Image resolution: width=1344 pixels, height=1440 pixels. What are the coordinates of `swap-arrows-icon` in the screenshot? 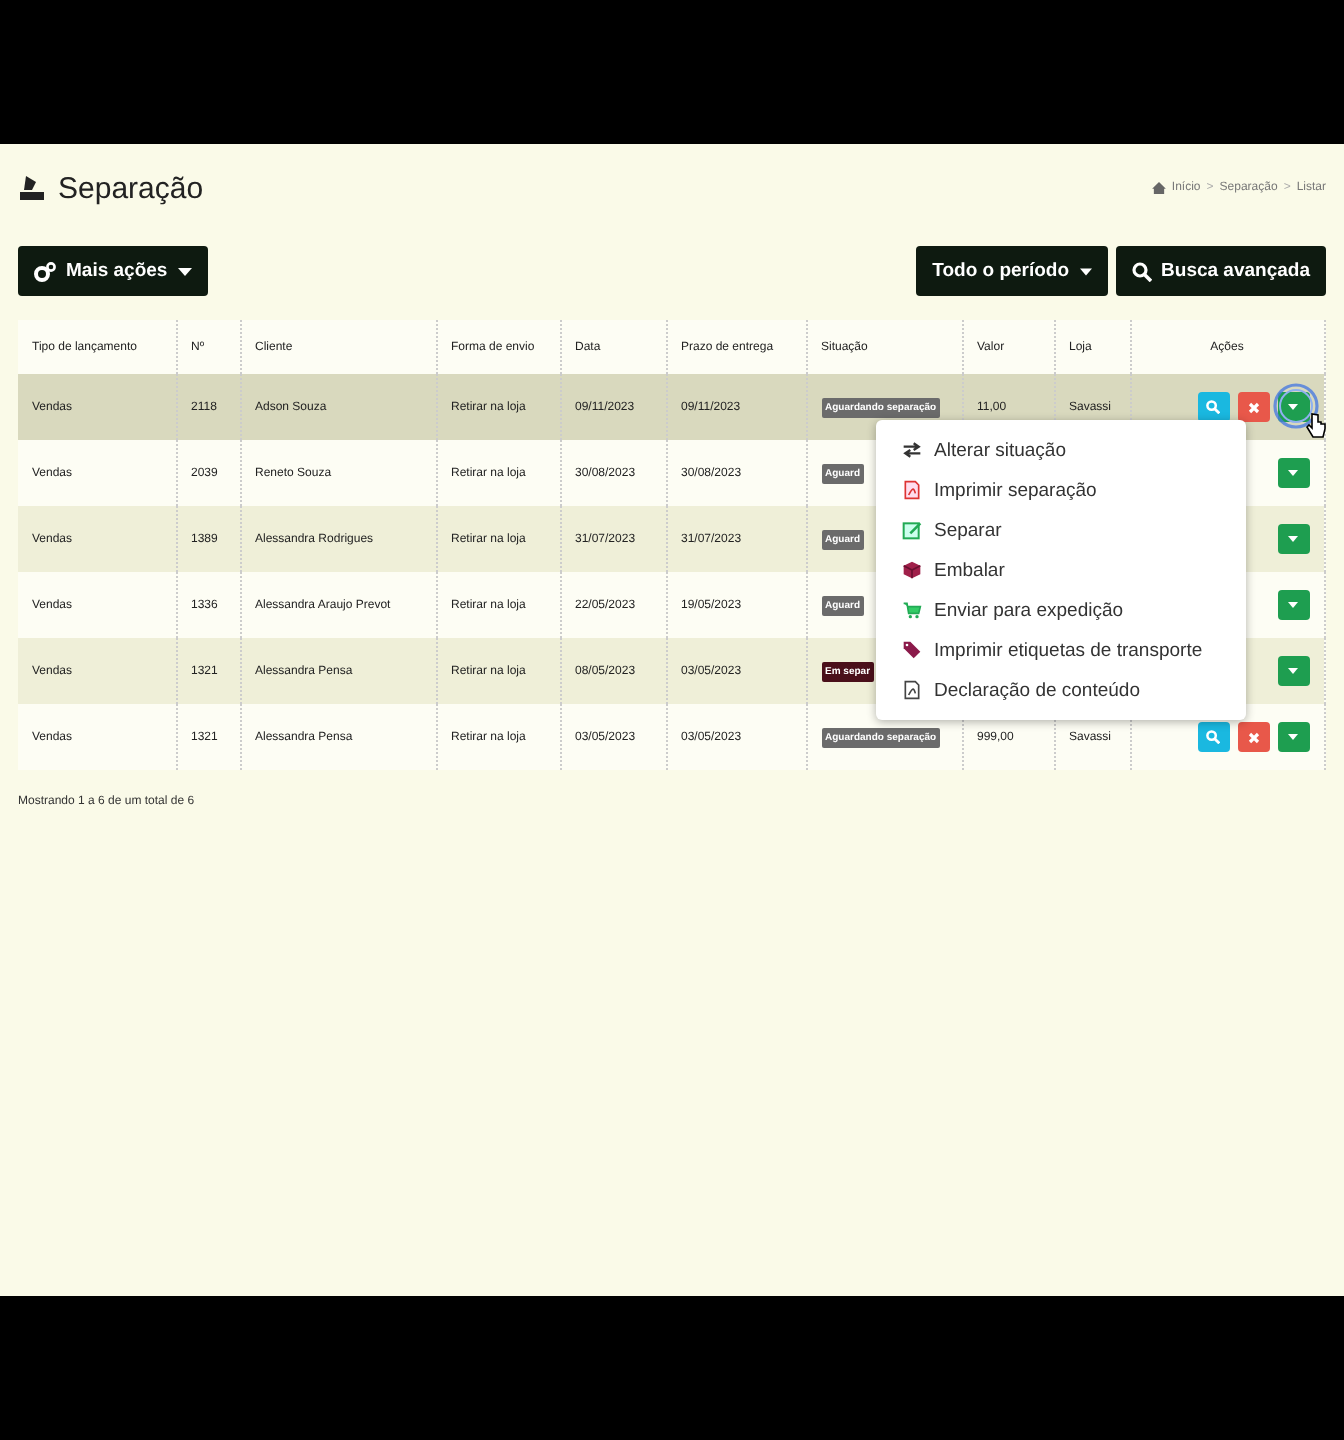 It's located at (912, 450).